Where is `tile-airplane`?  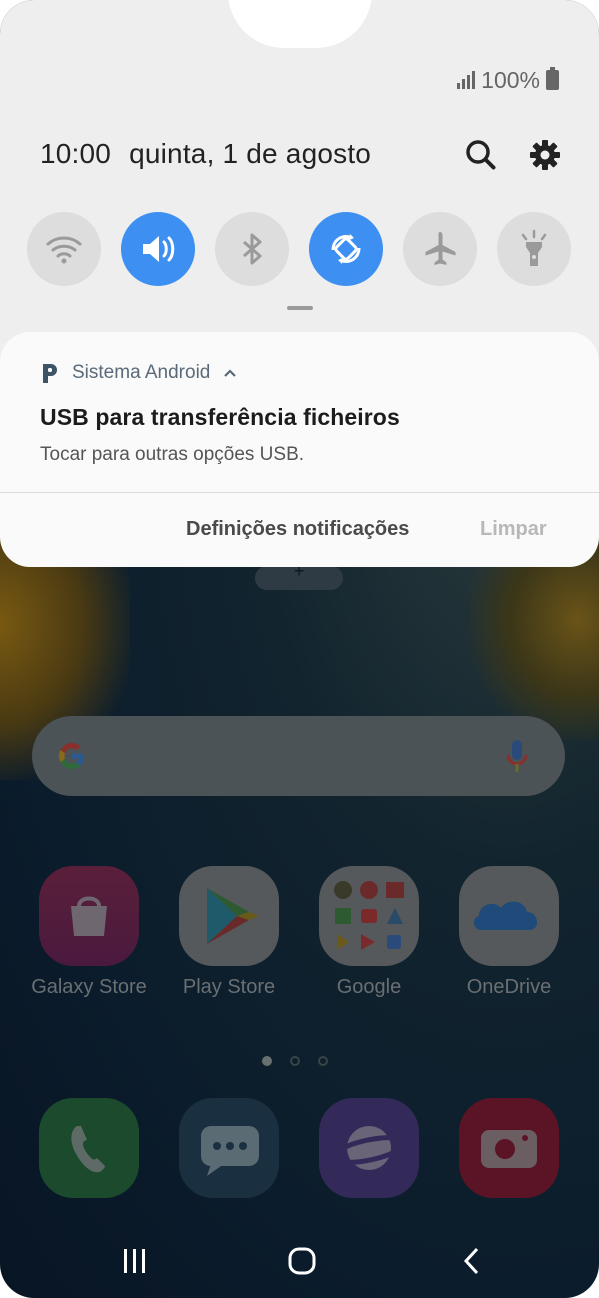 tile-airplane is located at coordinates (440, 249).